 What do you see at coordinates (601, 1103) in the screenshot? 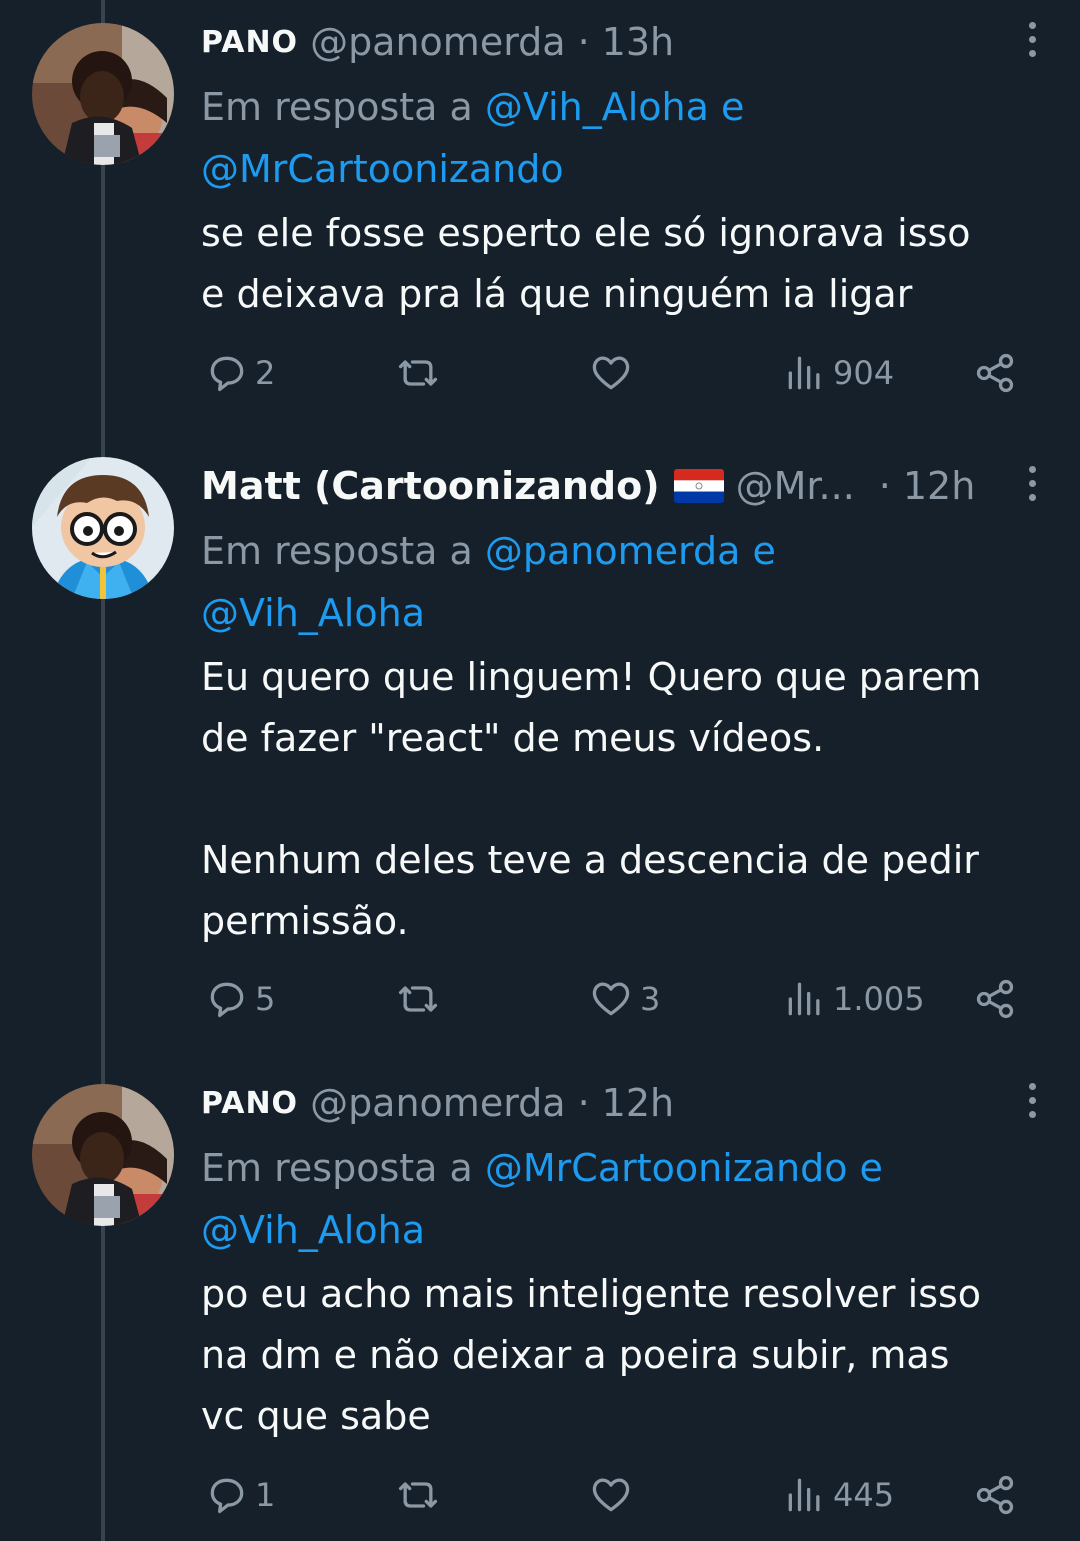
I see `tweet-header: PANO @panomerda · 12h` at bounding box center [601, 1103].